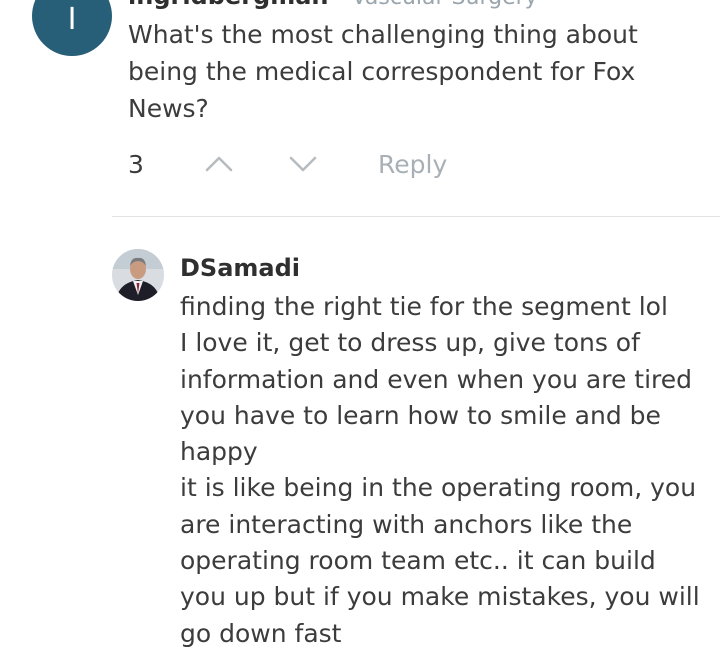  Describe the element at coordinates (219, 452) in the screenshot. I see `answer-line: happy` at that location.